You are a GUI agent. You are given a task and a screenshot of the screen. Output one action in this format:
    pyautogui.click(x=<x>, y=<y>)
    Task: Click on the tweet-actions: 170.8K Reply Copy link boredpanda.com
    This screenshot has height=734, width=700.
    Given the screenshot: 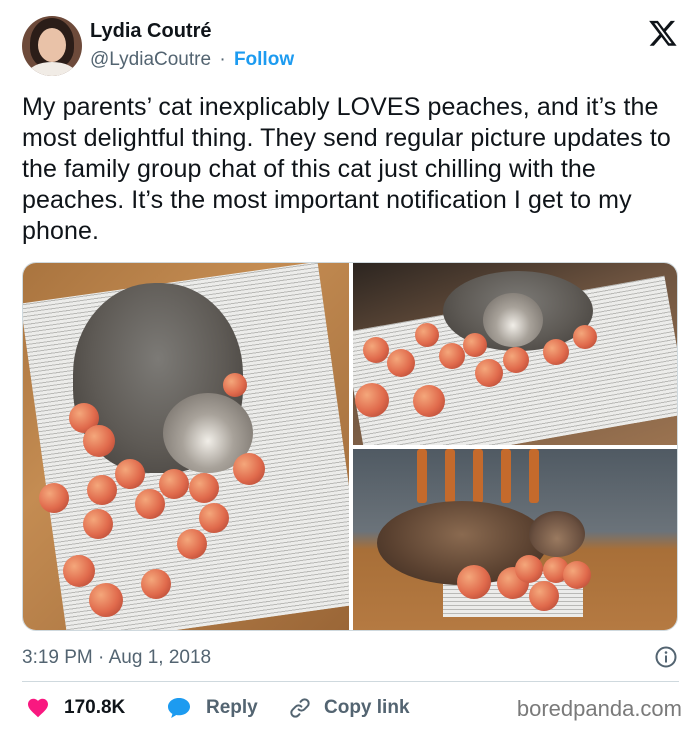 What is the action you would take?
    pyautogui.click(x=352, y=708)
    